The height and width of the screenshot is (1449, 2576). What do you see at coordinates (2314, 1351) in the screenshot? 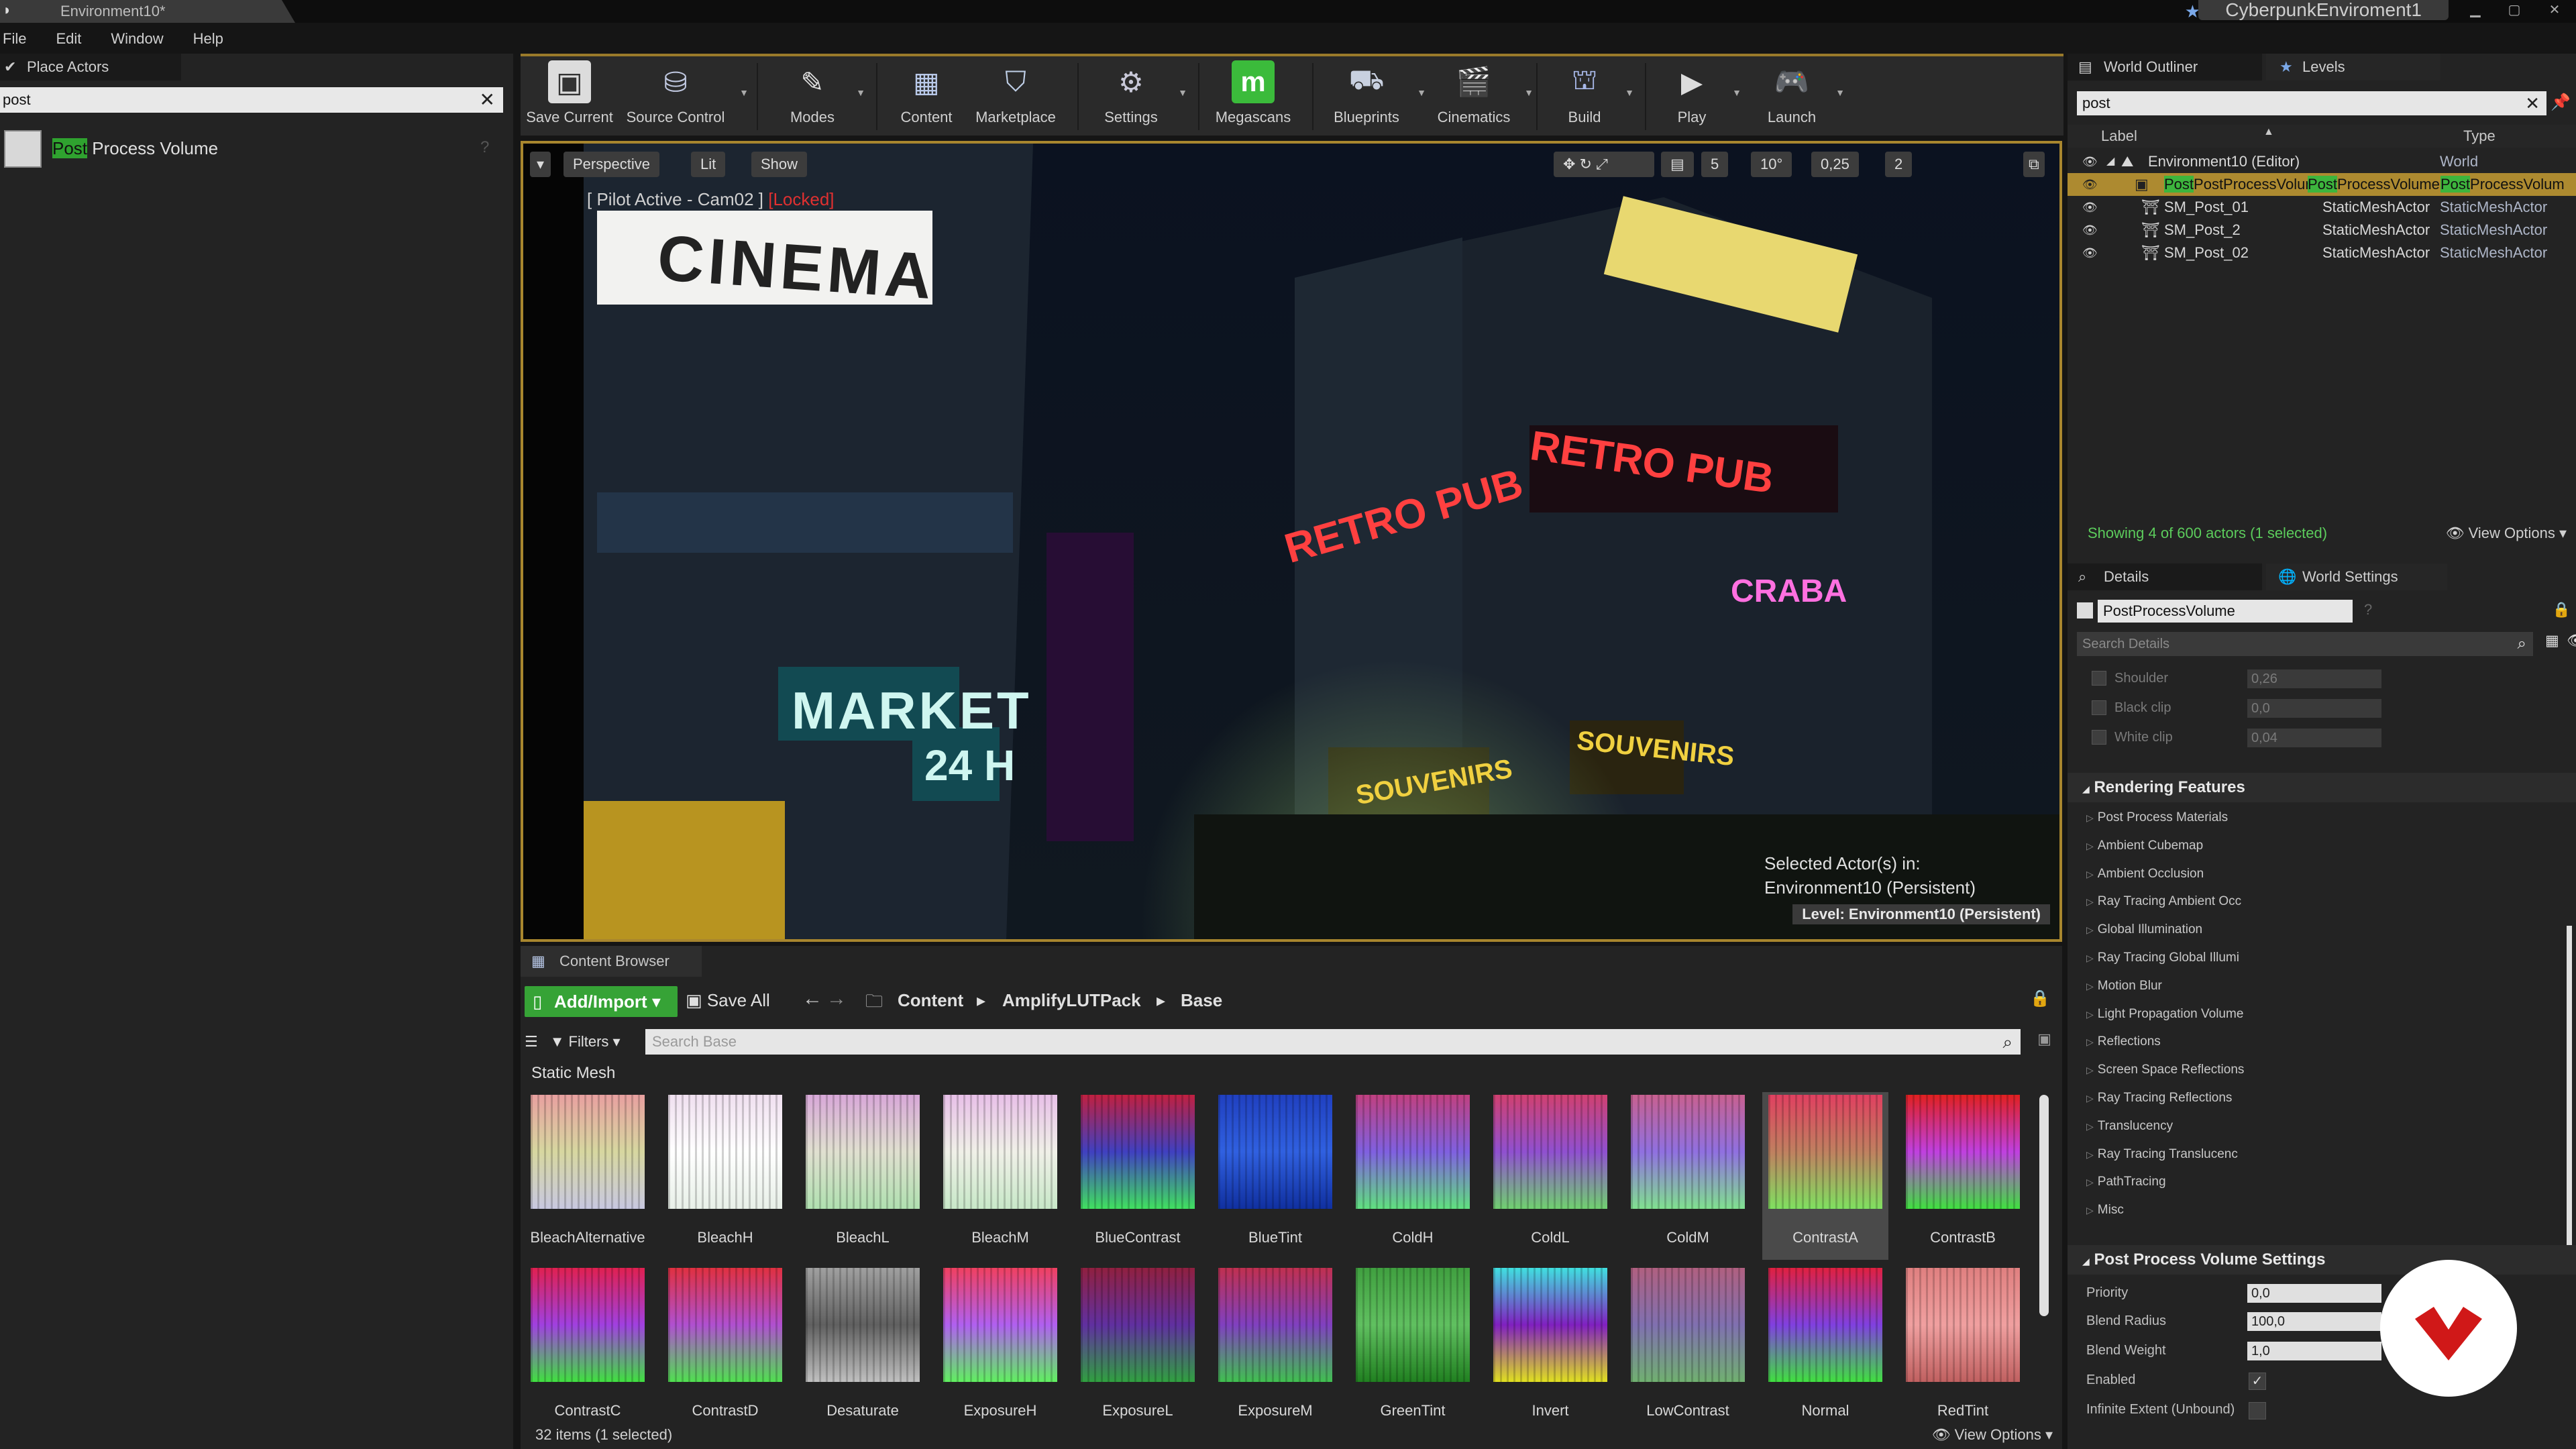
I see `blend-weight-value: 1,0` at bounding box center [2314, 1351].